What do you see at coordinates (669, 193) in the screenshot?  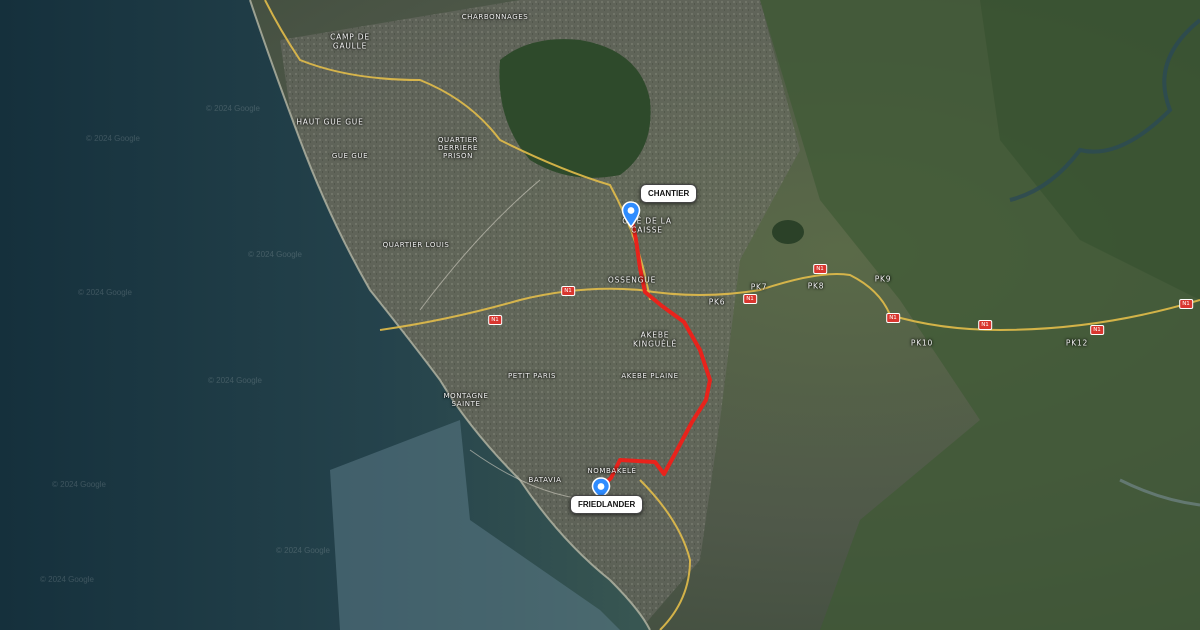 I see `marker-label-chantier: CHANTIER` at bounding box center [669, 193].